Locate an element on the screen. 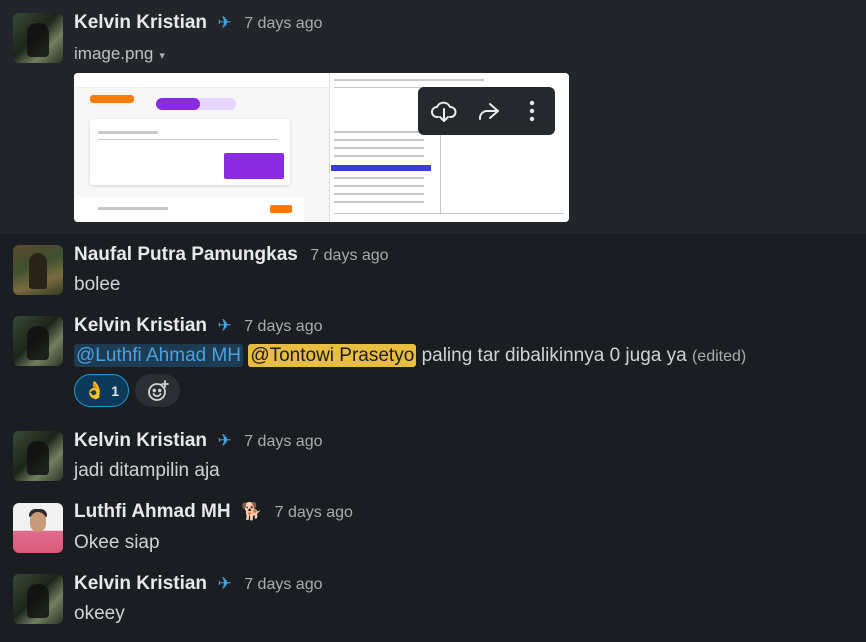  image-actions-toolbar is located at coordinates (486, 111).